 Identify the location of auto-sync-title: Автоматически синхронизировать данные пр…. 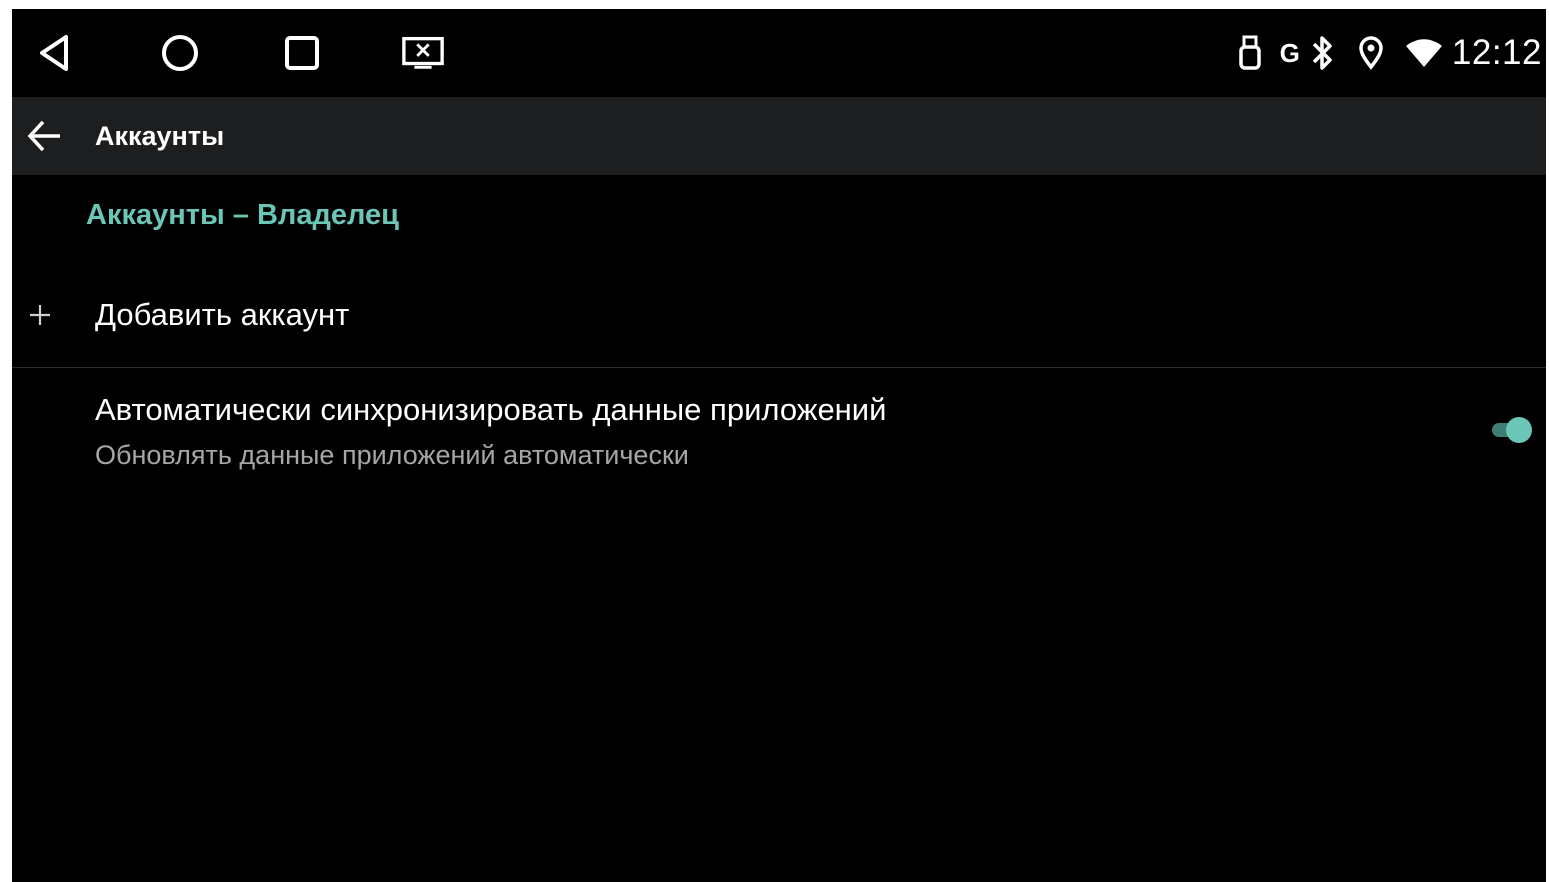
(491, 409).